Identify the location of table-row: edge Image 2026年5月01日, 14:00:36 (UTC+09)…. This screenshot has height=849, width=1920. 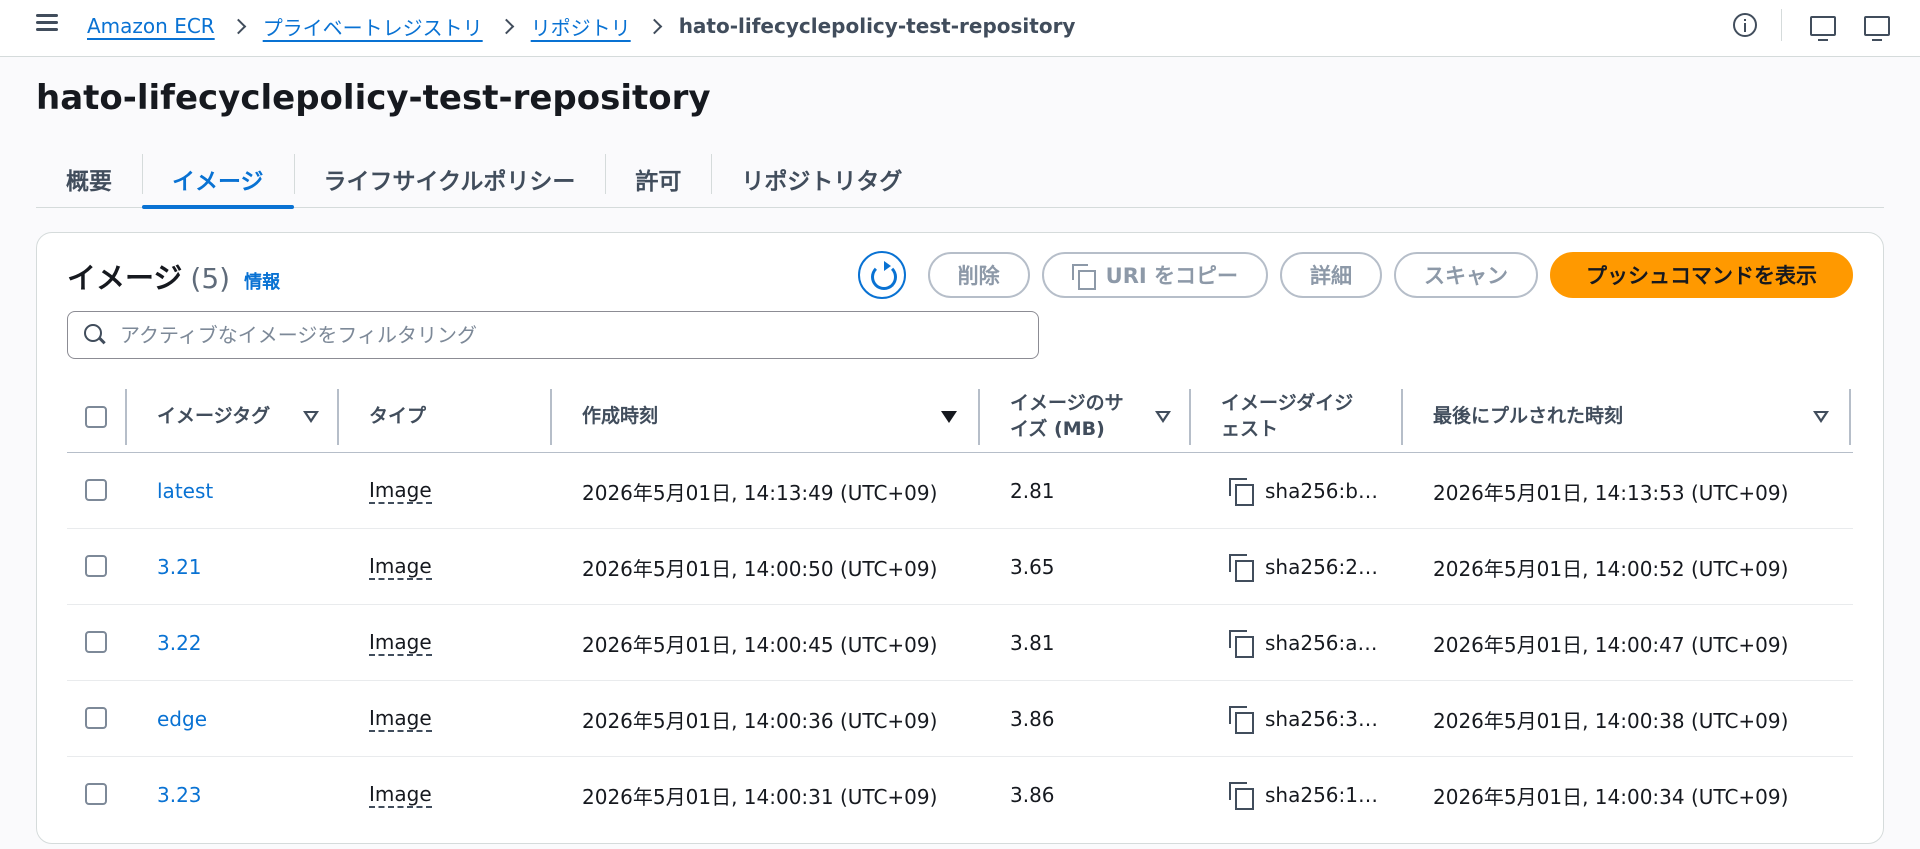
(960, 719).